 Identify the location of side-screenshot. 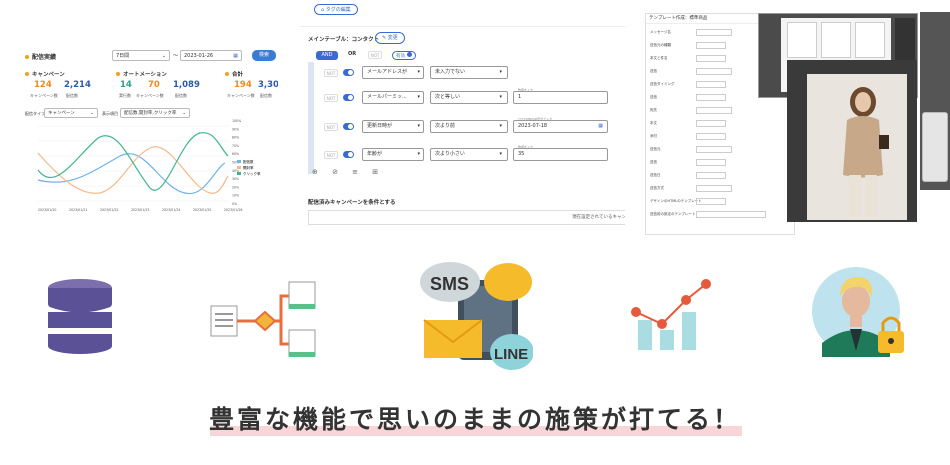
(935, 101).